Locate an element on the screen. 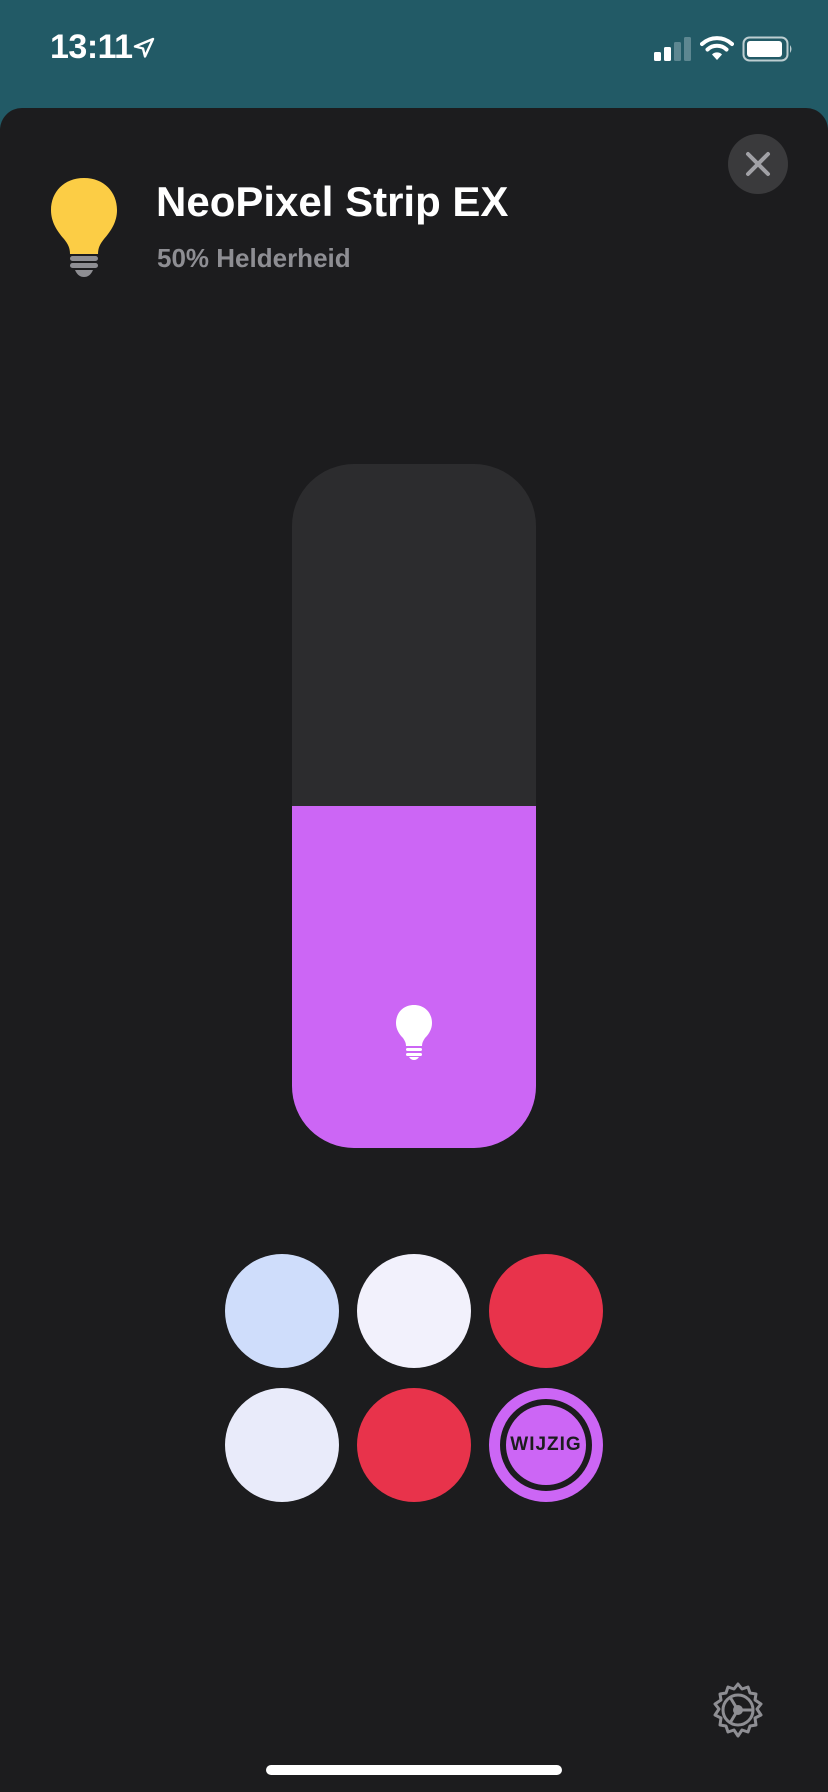 The height and width of the screenshot is (1792, 828). wifi-icon is located at coordinates (717, 48).